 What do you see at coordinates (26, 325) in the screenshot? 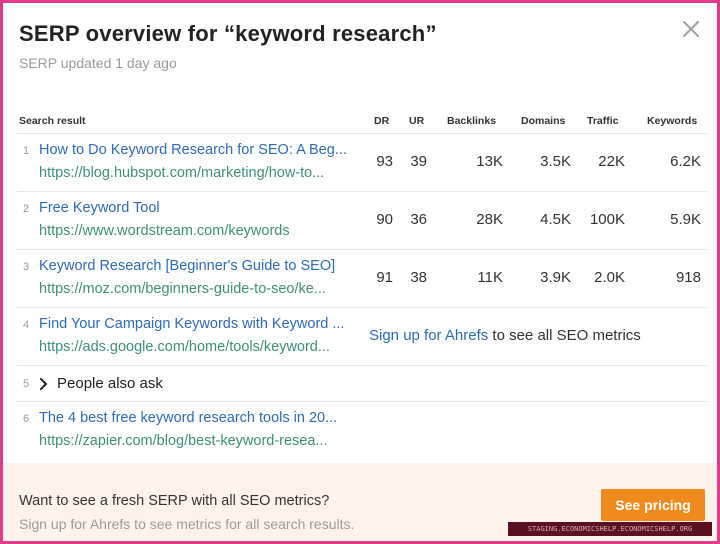
I see `row-rank: 4` at bounding box center [26, 325].